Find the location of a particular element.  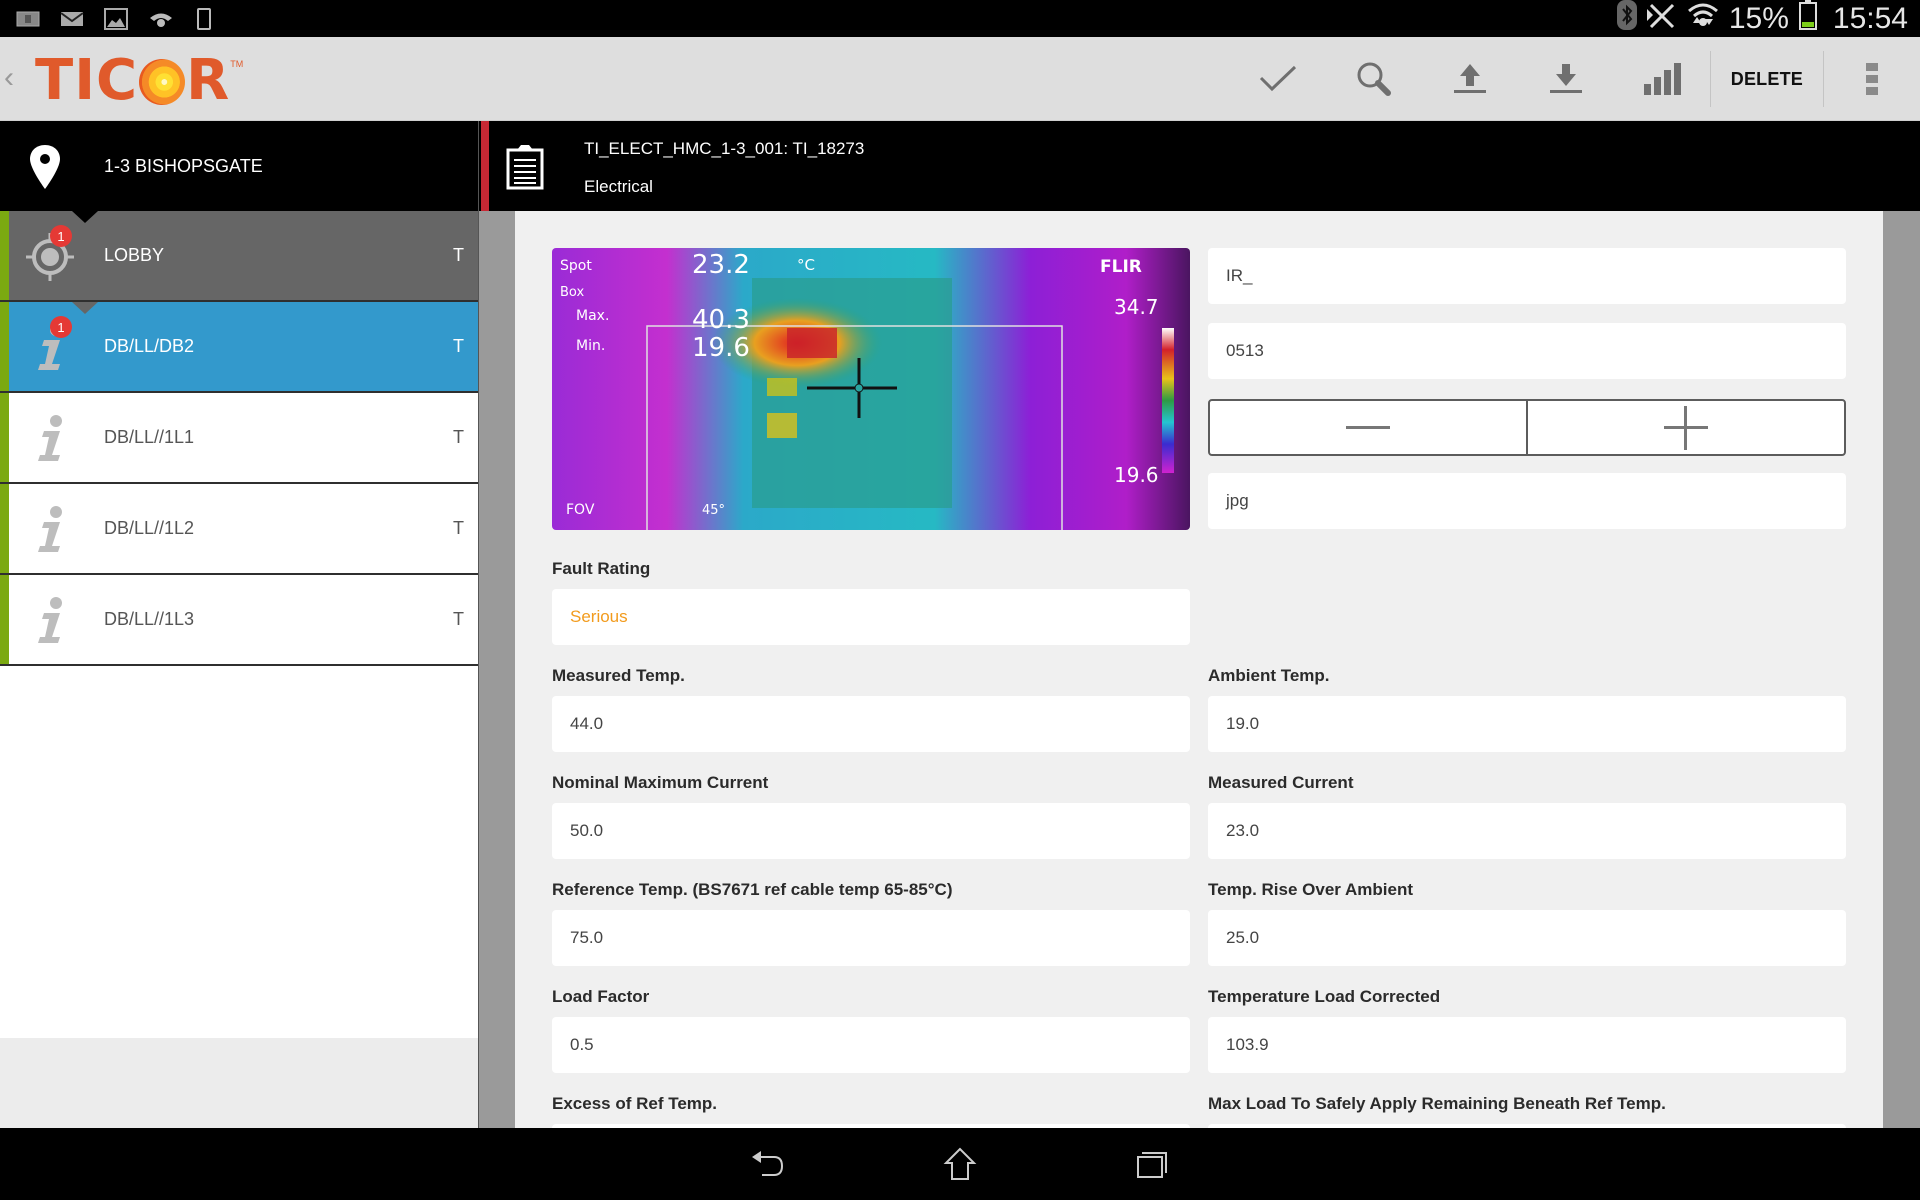

increment-button is located at coordinates (1685, 427).